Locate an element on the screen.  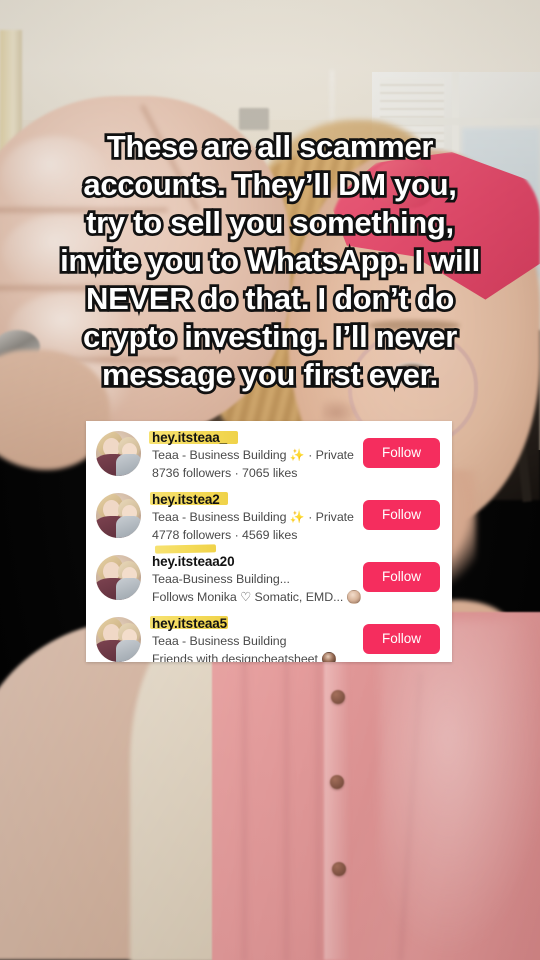
username: hey.itsteaa_ is located at coordinates (189, 437).